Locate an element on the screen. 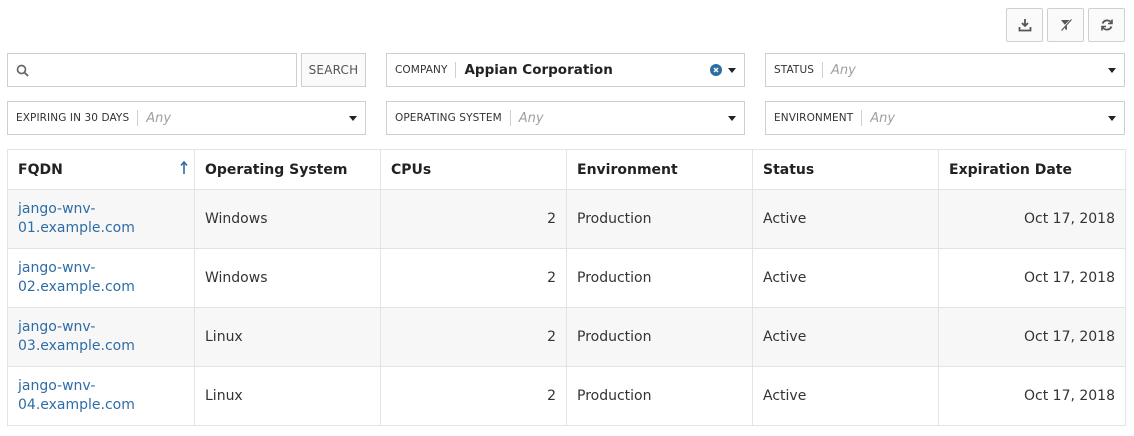 This screenshot has width=1134, height=436. os-label: OPERATING SYSTEM is located at coordinates (448, 118).